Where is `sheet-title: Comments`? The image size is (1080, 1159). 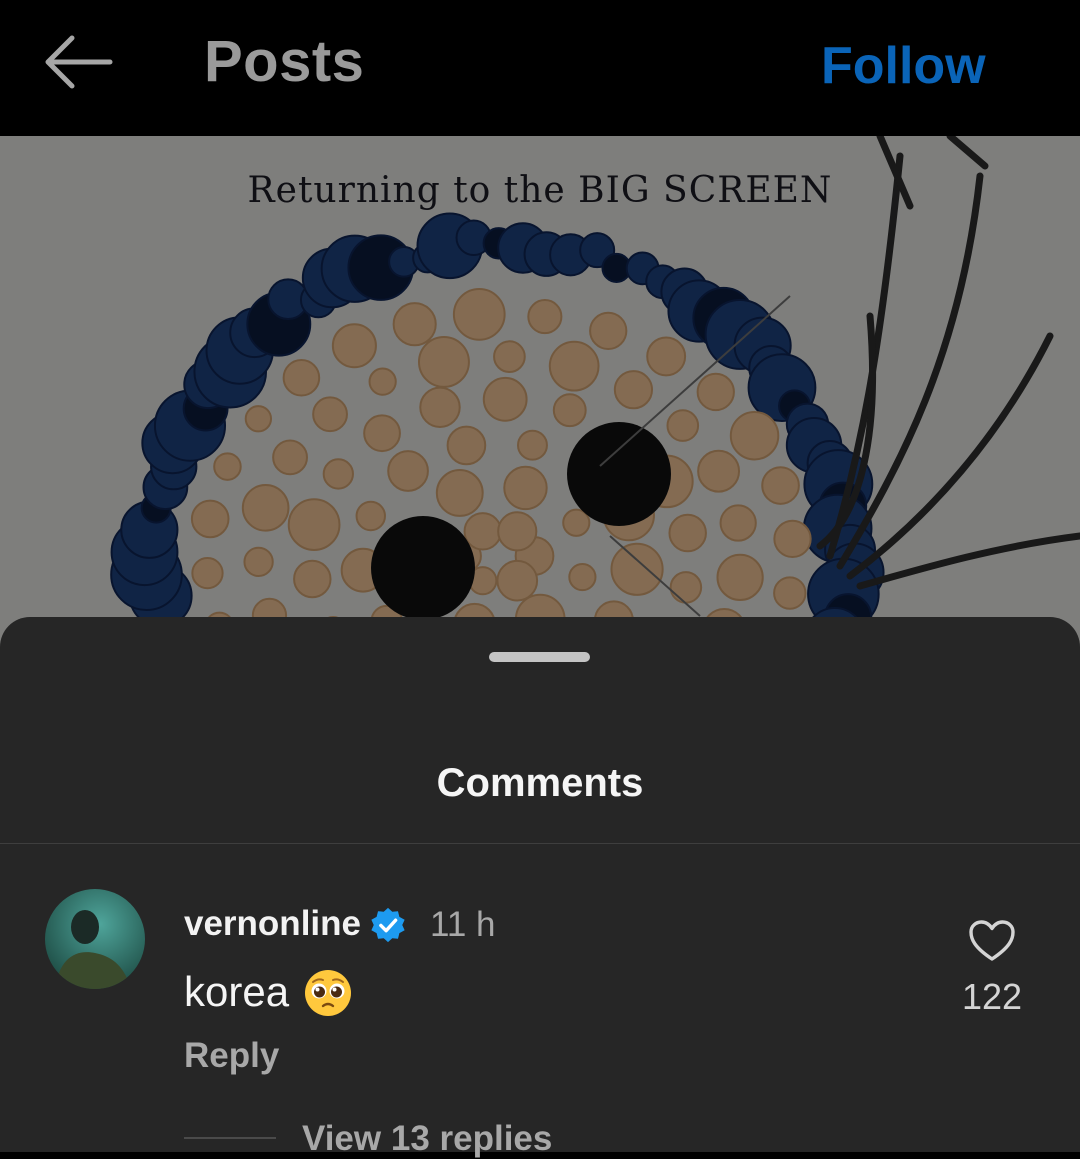 sheet-title: Comments is located at coordinates (540, 783).